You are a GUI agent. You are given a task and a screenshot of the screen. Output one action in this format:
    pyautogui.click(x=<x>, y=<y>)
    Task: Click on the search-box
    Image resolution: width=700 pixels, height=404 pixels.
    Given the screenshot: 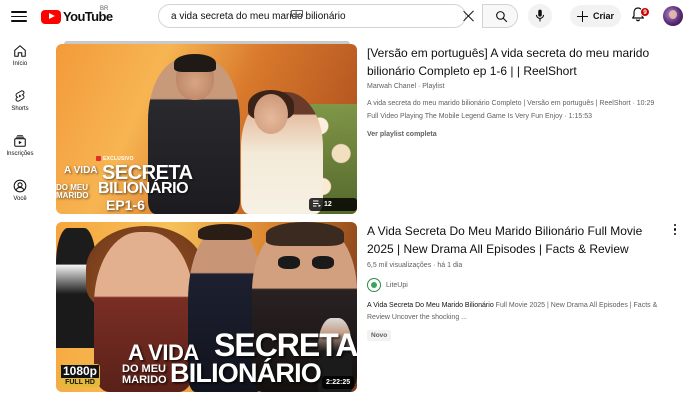 What is the action you would take?
    pyautogui.click(x=312, y=16)
    